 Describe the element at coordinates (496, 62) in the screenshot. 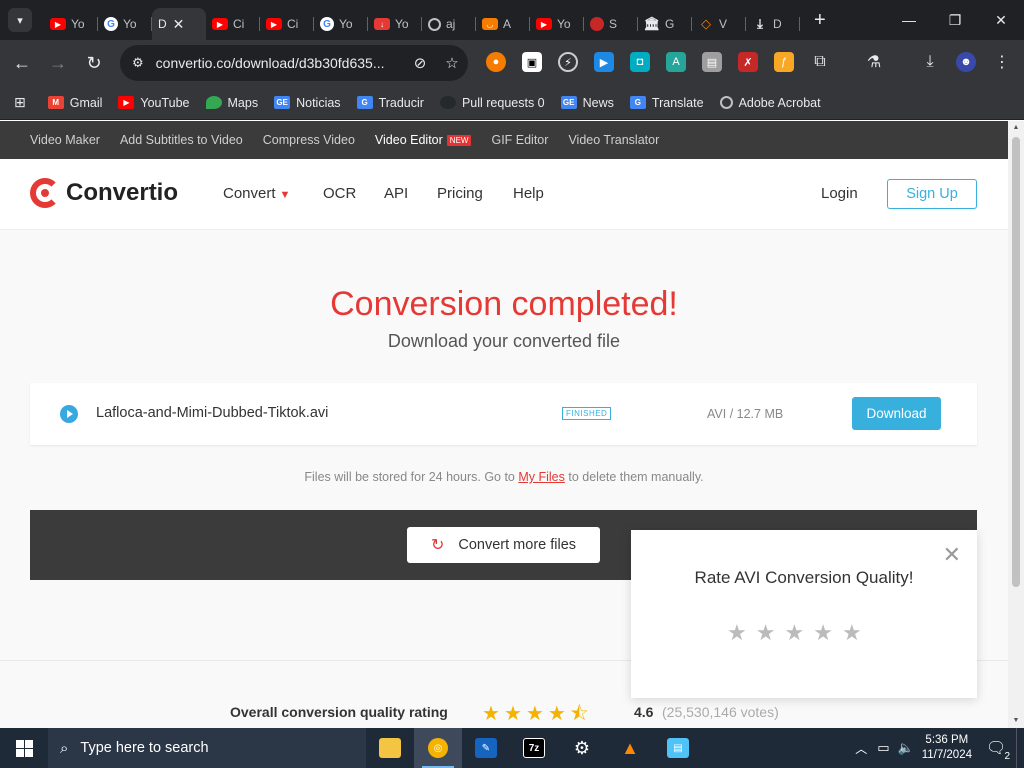

I see `extension-icon: ●` at that location.